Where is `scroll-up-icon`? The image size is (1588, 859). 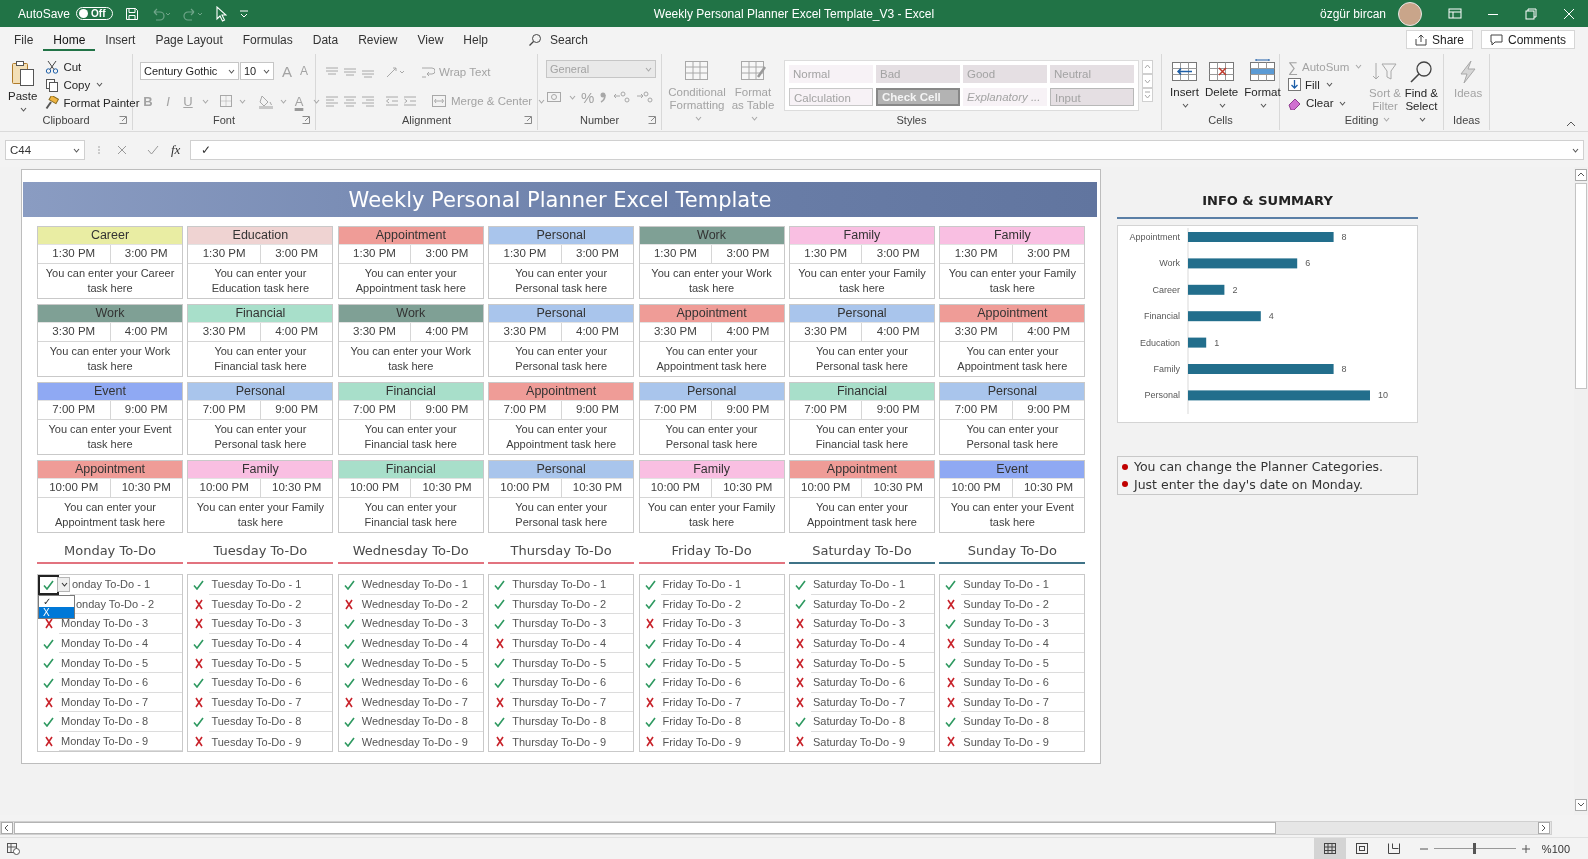
scroll-up-icon is located at coordinates (1147, 67).